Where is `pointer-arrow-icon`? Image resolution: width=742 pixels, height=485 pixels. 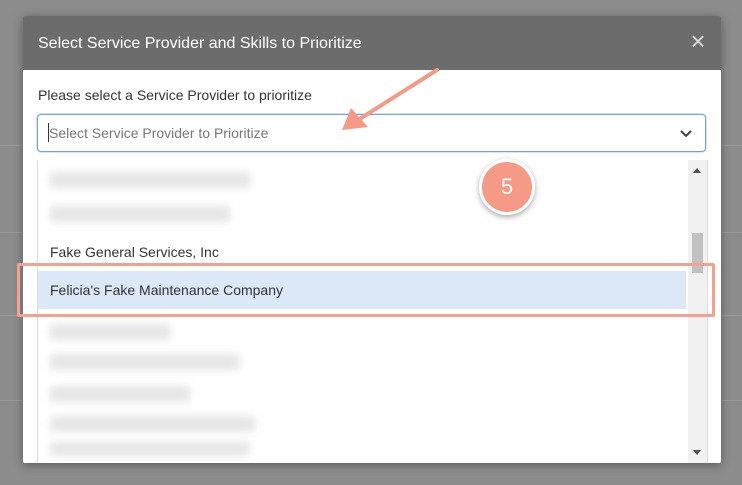 pointer-arrow-icon is located at coordinates (390, 99).